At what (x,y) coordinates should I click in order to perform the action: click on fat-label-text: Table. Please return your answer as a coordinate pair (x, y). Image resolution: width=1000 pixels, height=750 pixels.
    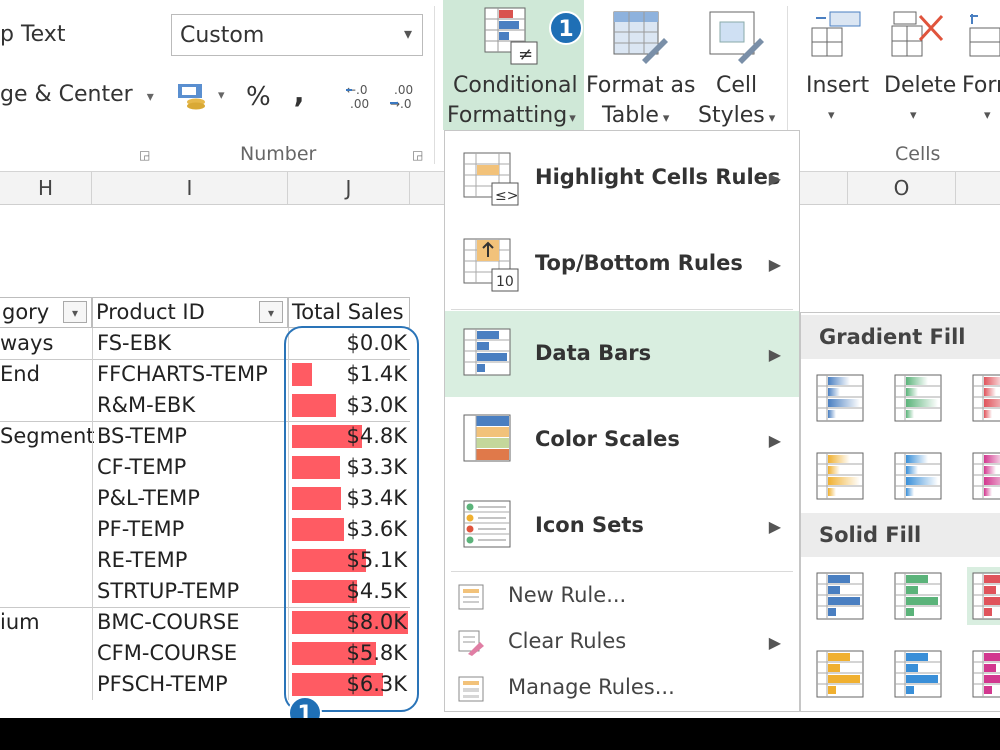
    Looking at the image, I should click on (630, 115).